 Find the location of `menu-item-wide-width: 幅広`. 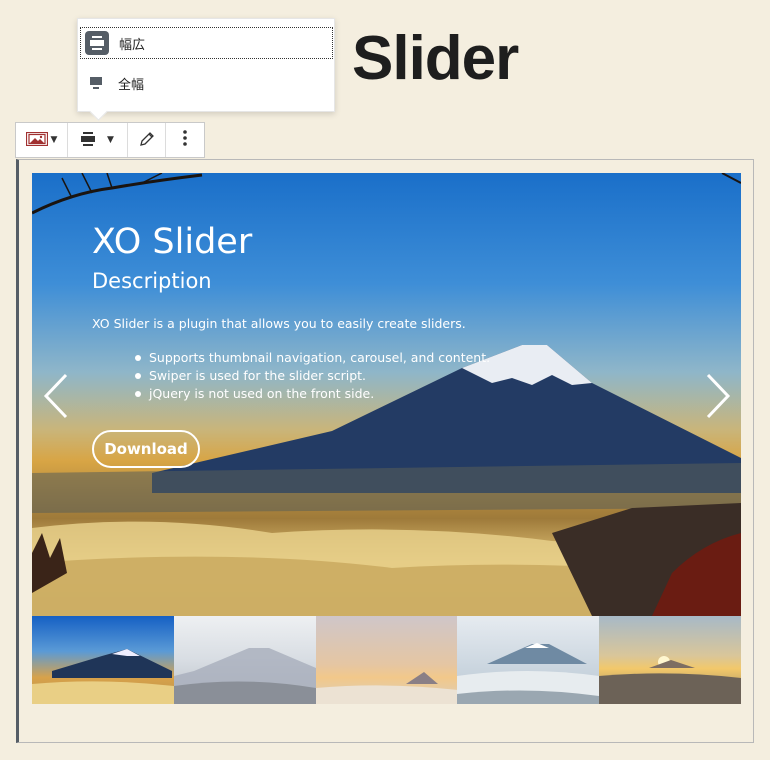

menu-item-wide-width: 幅広 is located at coordinates (206, 43).